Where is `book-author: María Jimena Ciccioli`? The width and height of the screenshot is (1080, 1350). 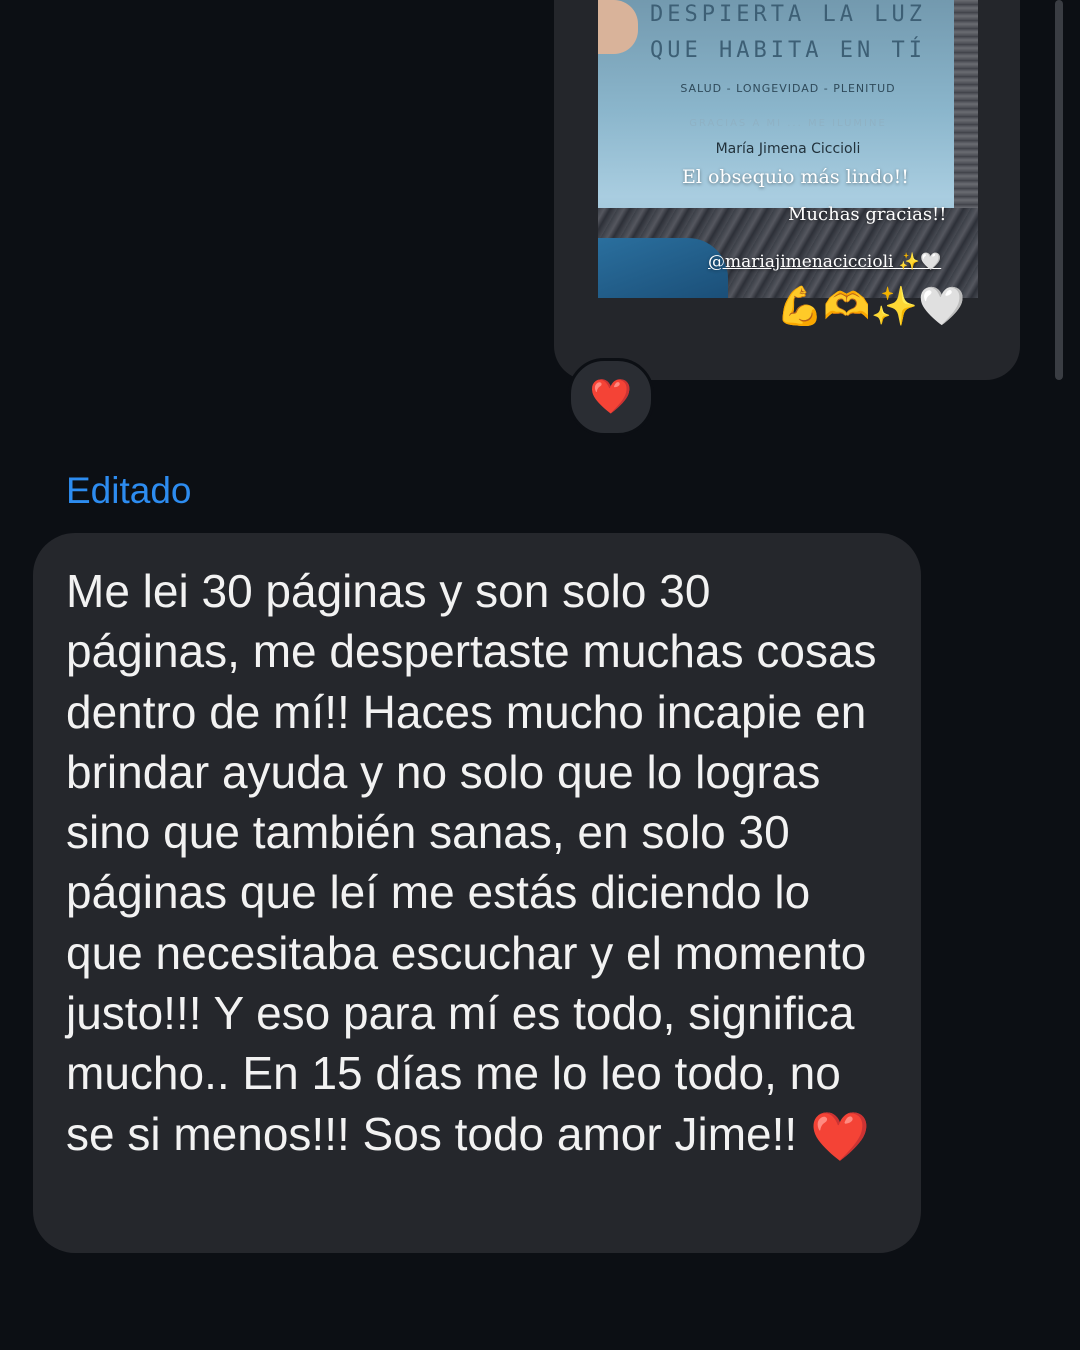 book-author: María Jimena Ciccioli is located at coordinates (788, 149).